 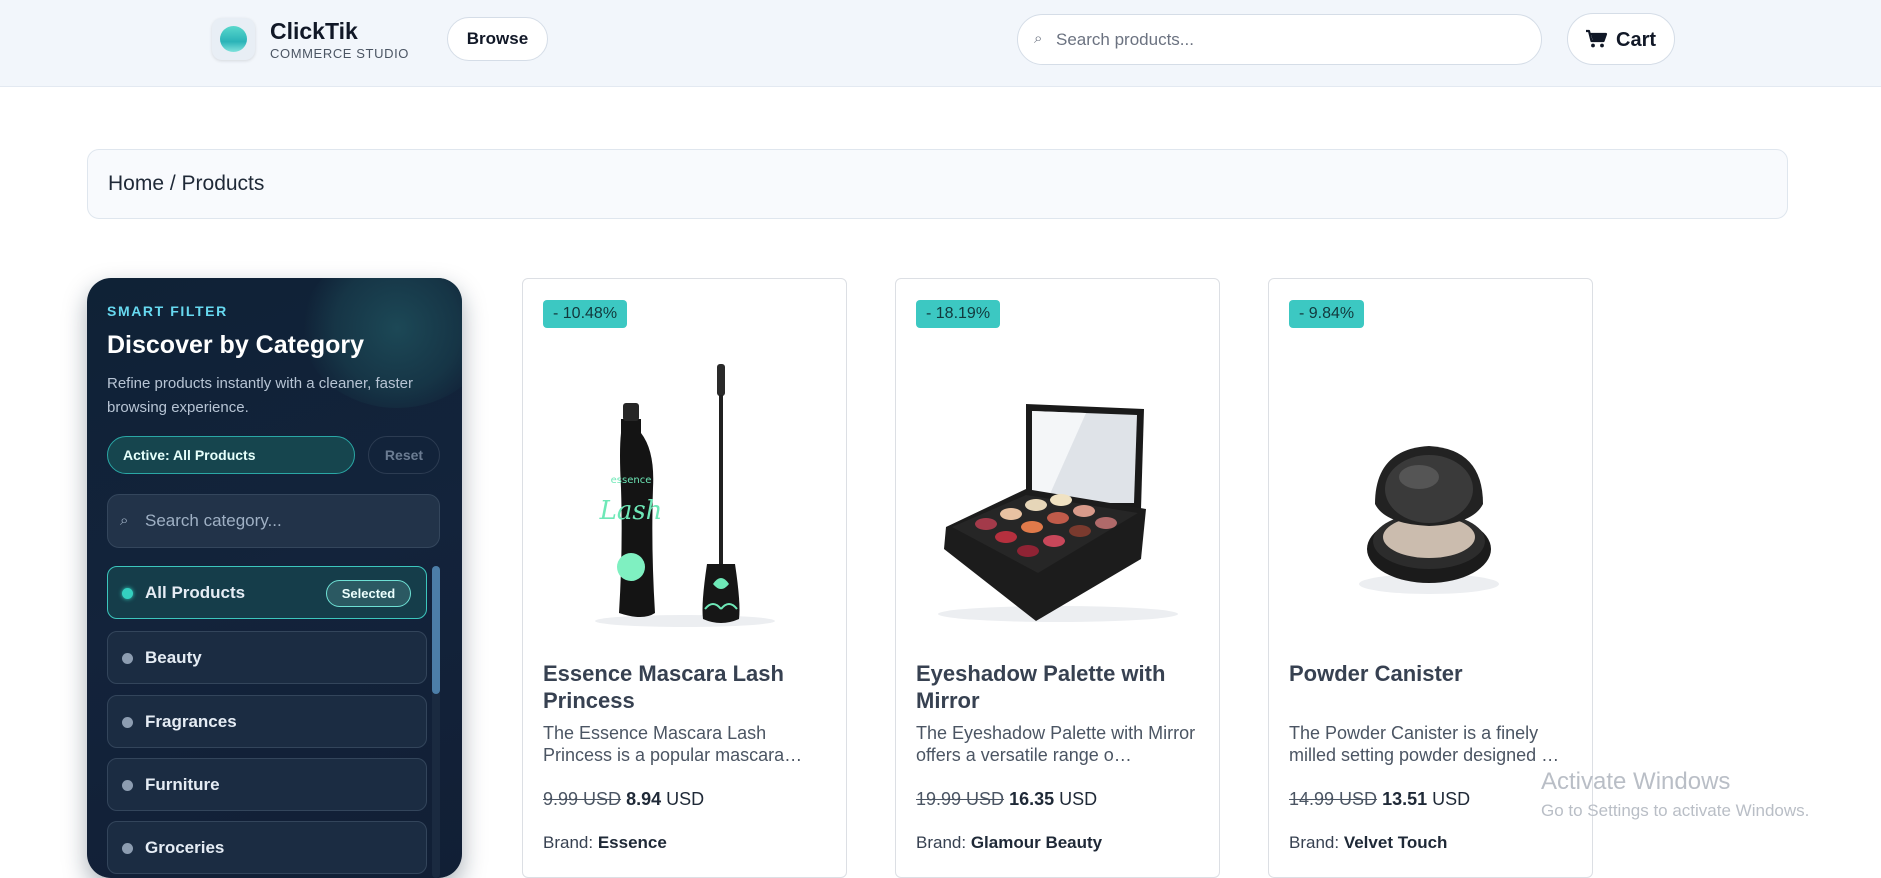 I want to click on original-price: 14.99 USD, so click(x=1333, y=799).